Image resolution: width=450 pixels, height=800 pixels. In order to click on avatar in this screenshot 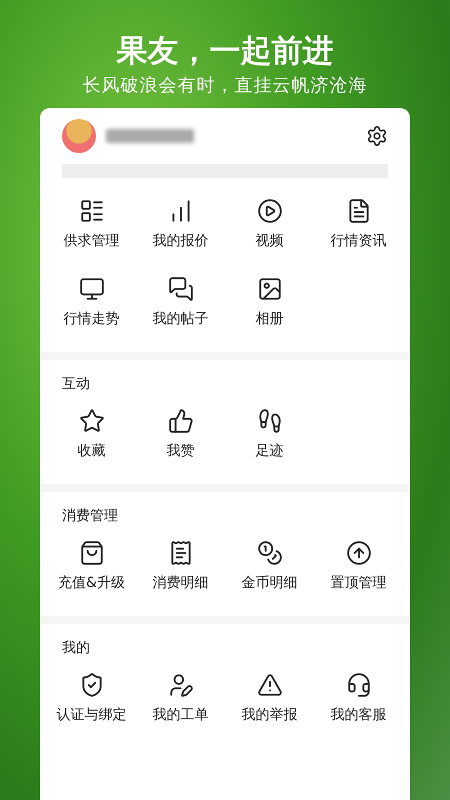, I will do `click(79, 136)`.